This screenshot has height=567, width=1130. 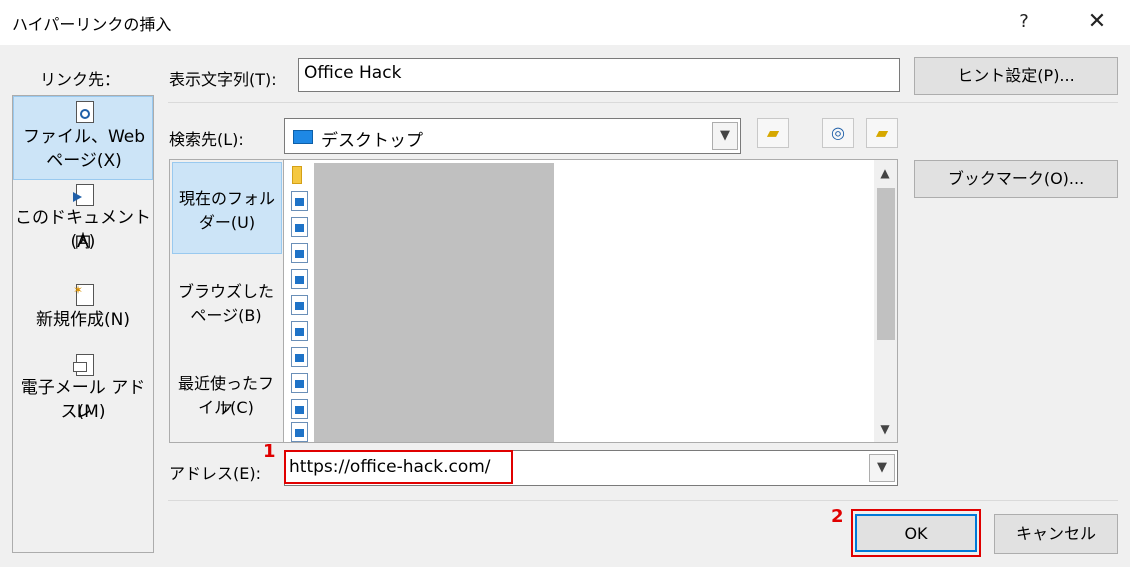 I want to click on look-in-label: 検索先(L):, so click(x=206, y=139).